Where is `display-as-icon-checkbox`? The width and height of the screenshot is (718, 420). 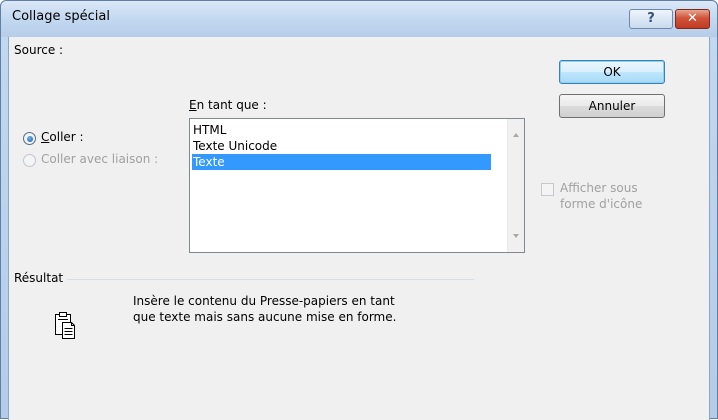 display-as-icon-checkbox is located at coordinates (547, 189).